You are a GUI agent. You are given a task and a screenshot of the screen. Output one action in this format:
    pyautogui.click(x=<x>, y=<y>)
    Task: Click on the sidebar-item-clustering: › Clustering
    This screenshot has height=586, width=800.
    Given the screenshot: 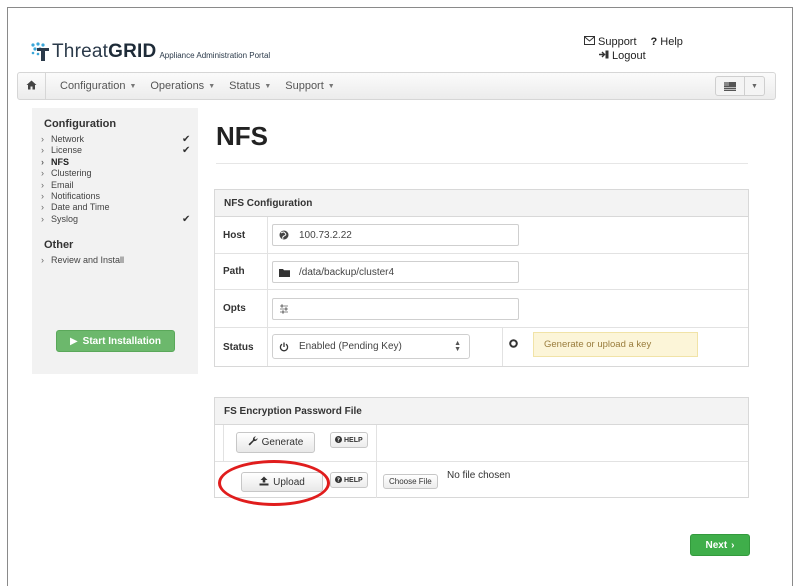 What is the action you would take?
    pyautogui.click(x=119, y=173)
    